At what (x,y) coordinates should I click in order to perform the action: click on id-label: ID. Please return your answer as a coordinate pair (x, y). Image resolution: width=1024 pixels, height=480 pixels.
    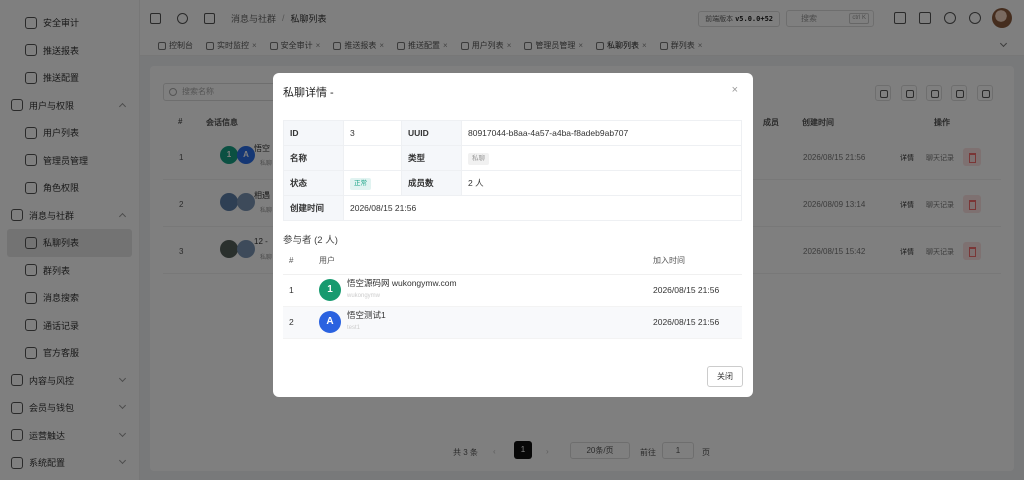
    Looking at the image, I should click on (313, 133).